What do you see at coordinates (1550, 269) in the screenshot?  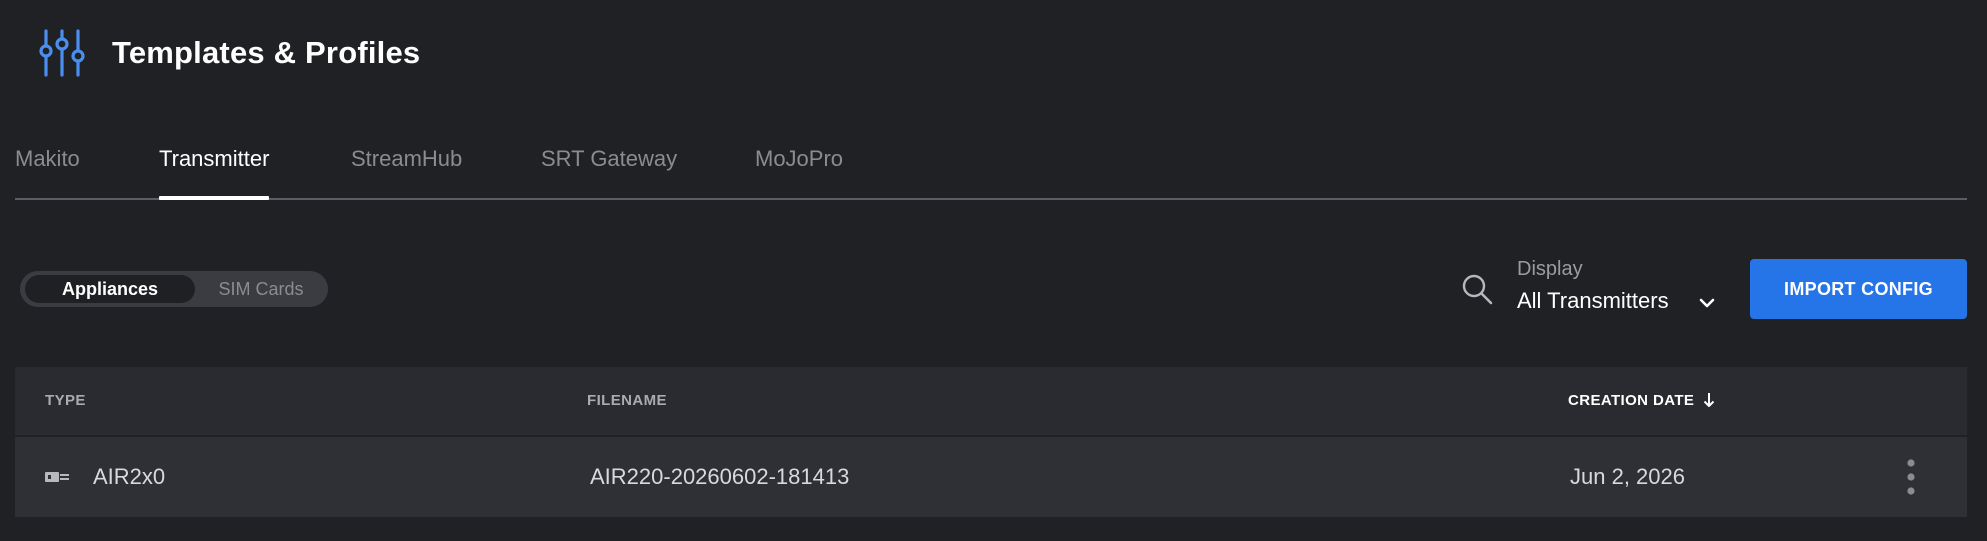 I see `display-filter-label: Display` at bounding box center [1550, 269].